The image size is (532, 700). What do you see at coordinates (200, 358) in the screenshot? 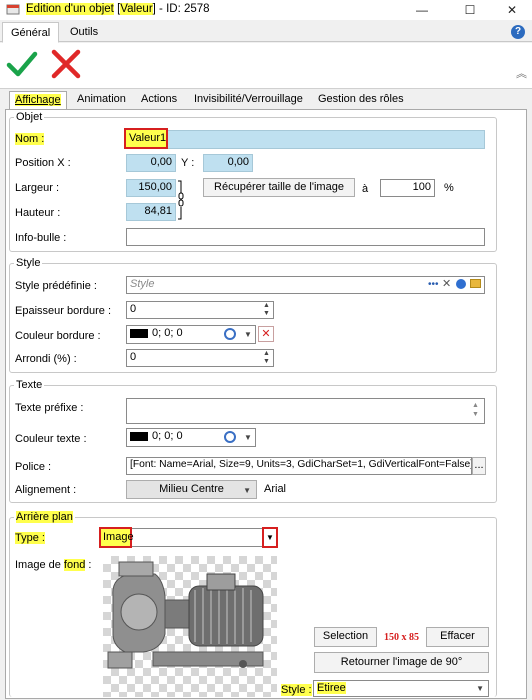
I see `arrondi-input: 0` at bounding box center [200, 358].